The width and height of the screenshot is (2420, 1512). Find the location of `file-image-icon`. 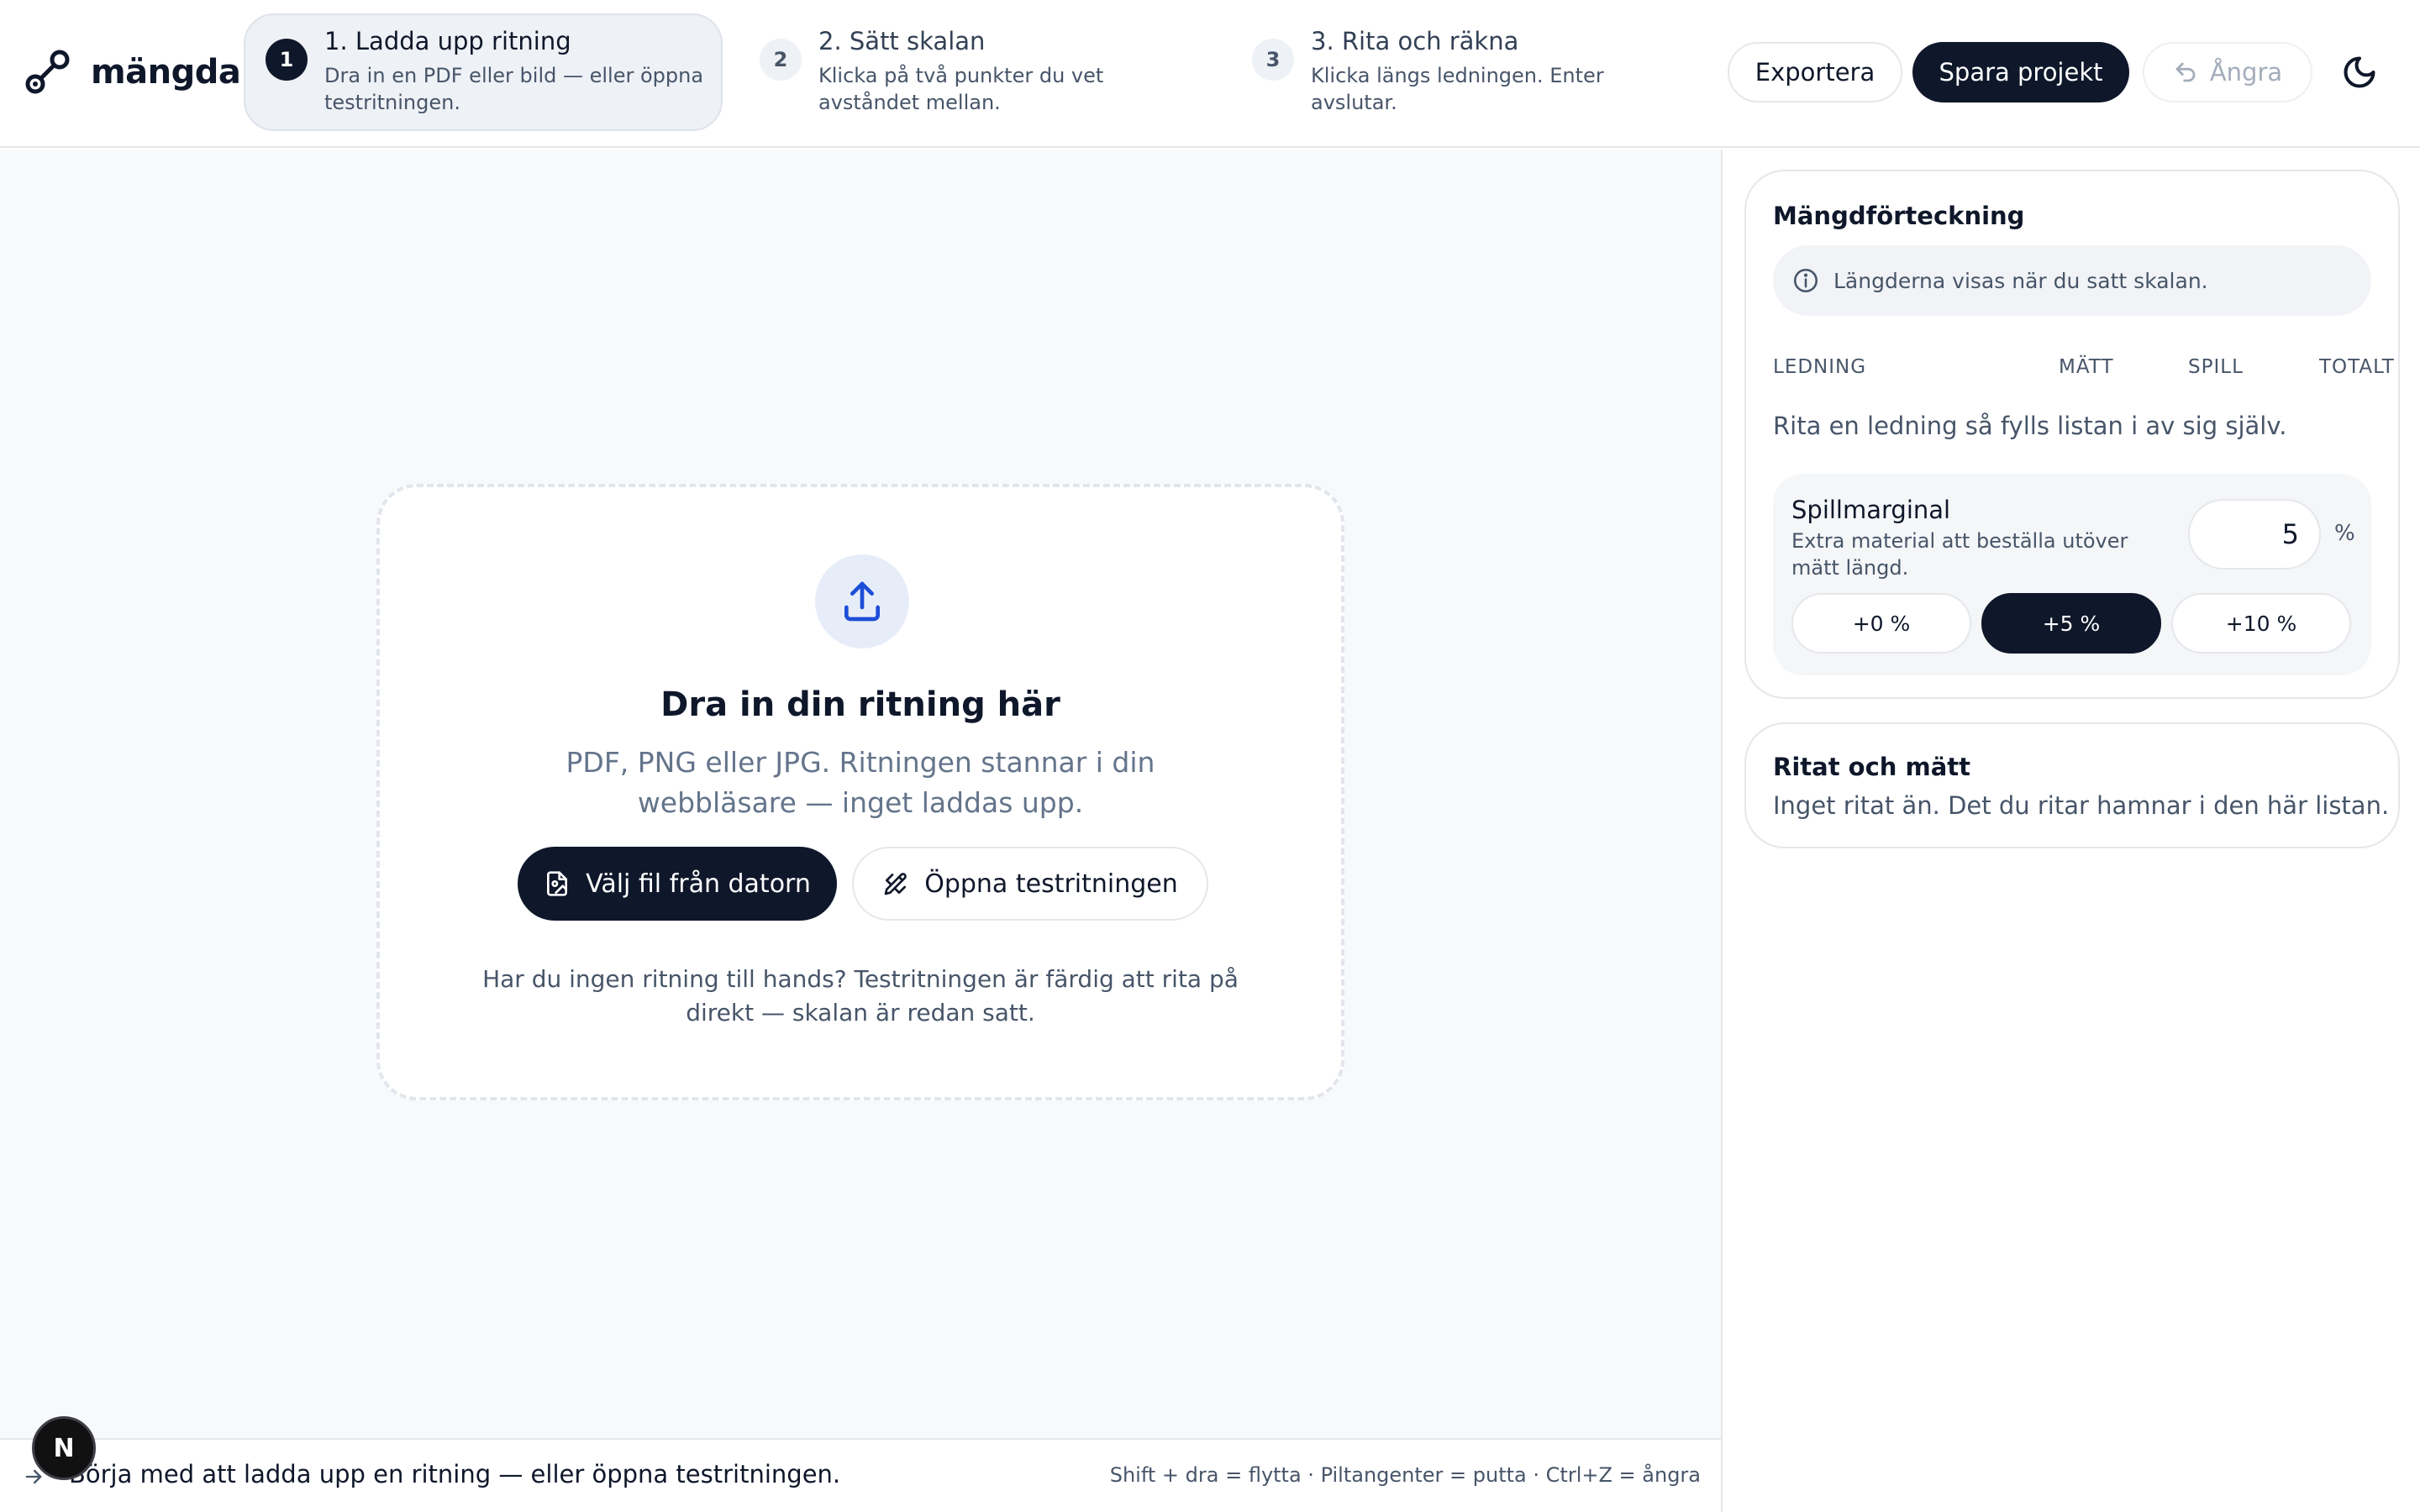

file-image-icon is located at coordinates (557, 883).